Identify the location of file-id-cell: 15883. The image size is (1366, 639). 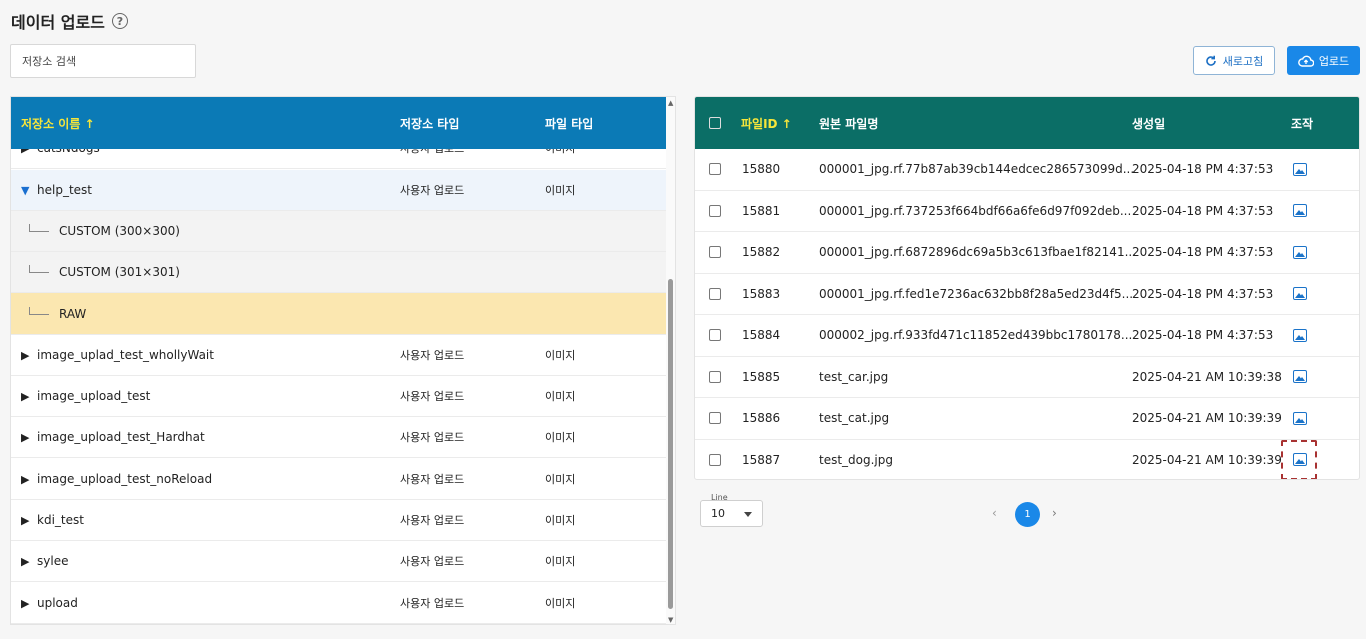
(761, 293).